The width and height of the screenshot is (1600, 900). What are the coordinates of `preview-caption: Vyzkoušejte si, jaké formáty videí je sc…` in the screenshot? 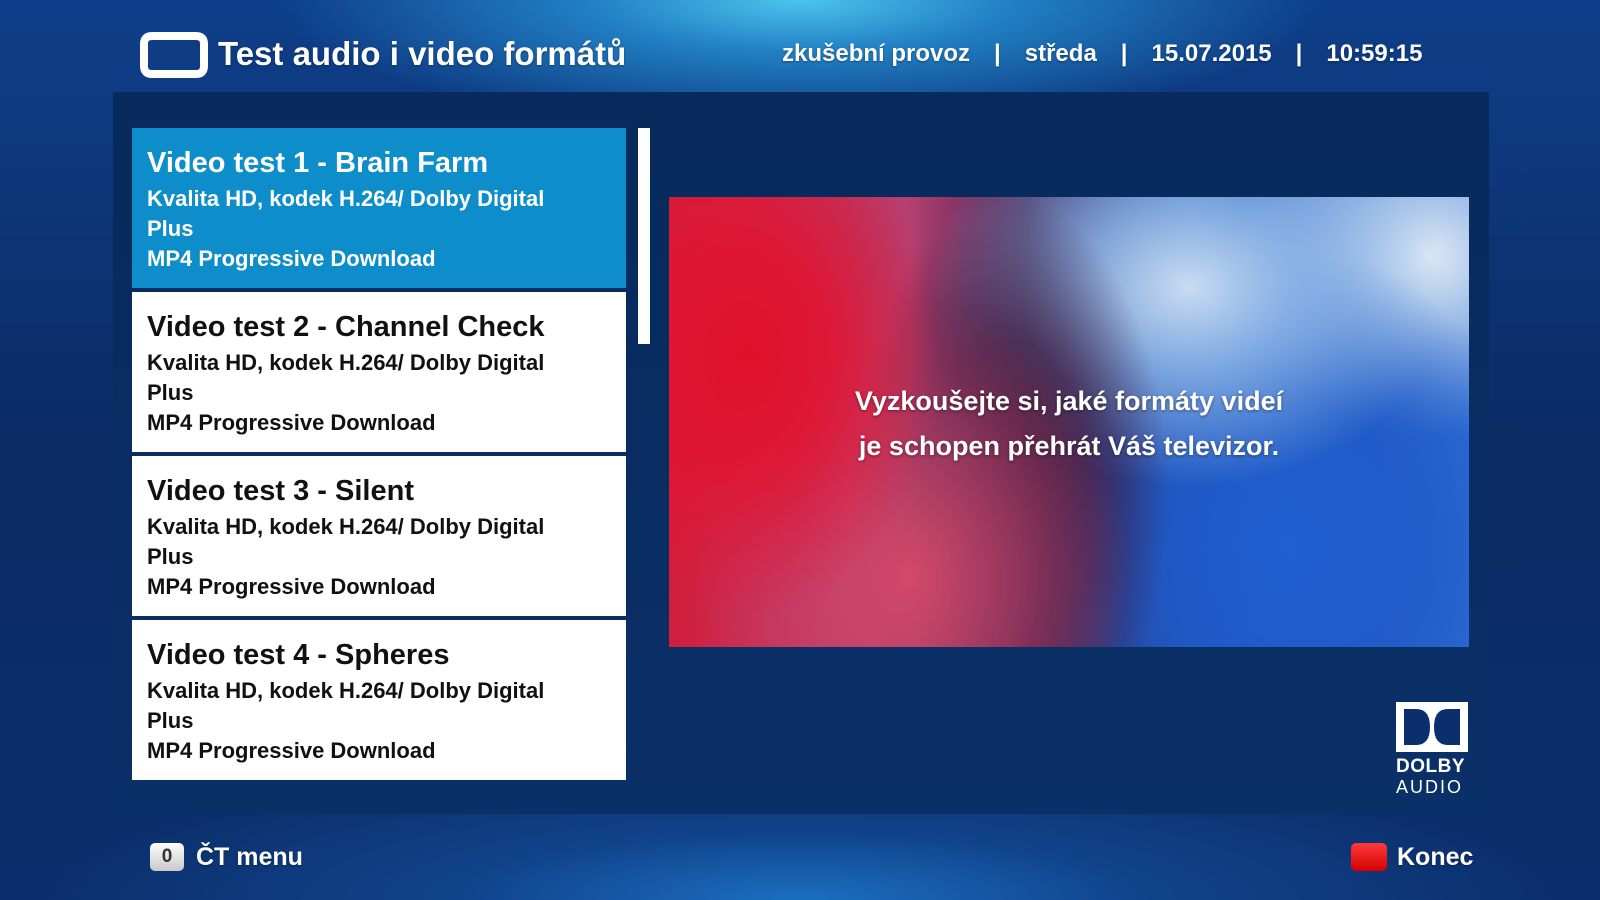 It's located at (1069, 424).